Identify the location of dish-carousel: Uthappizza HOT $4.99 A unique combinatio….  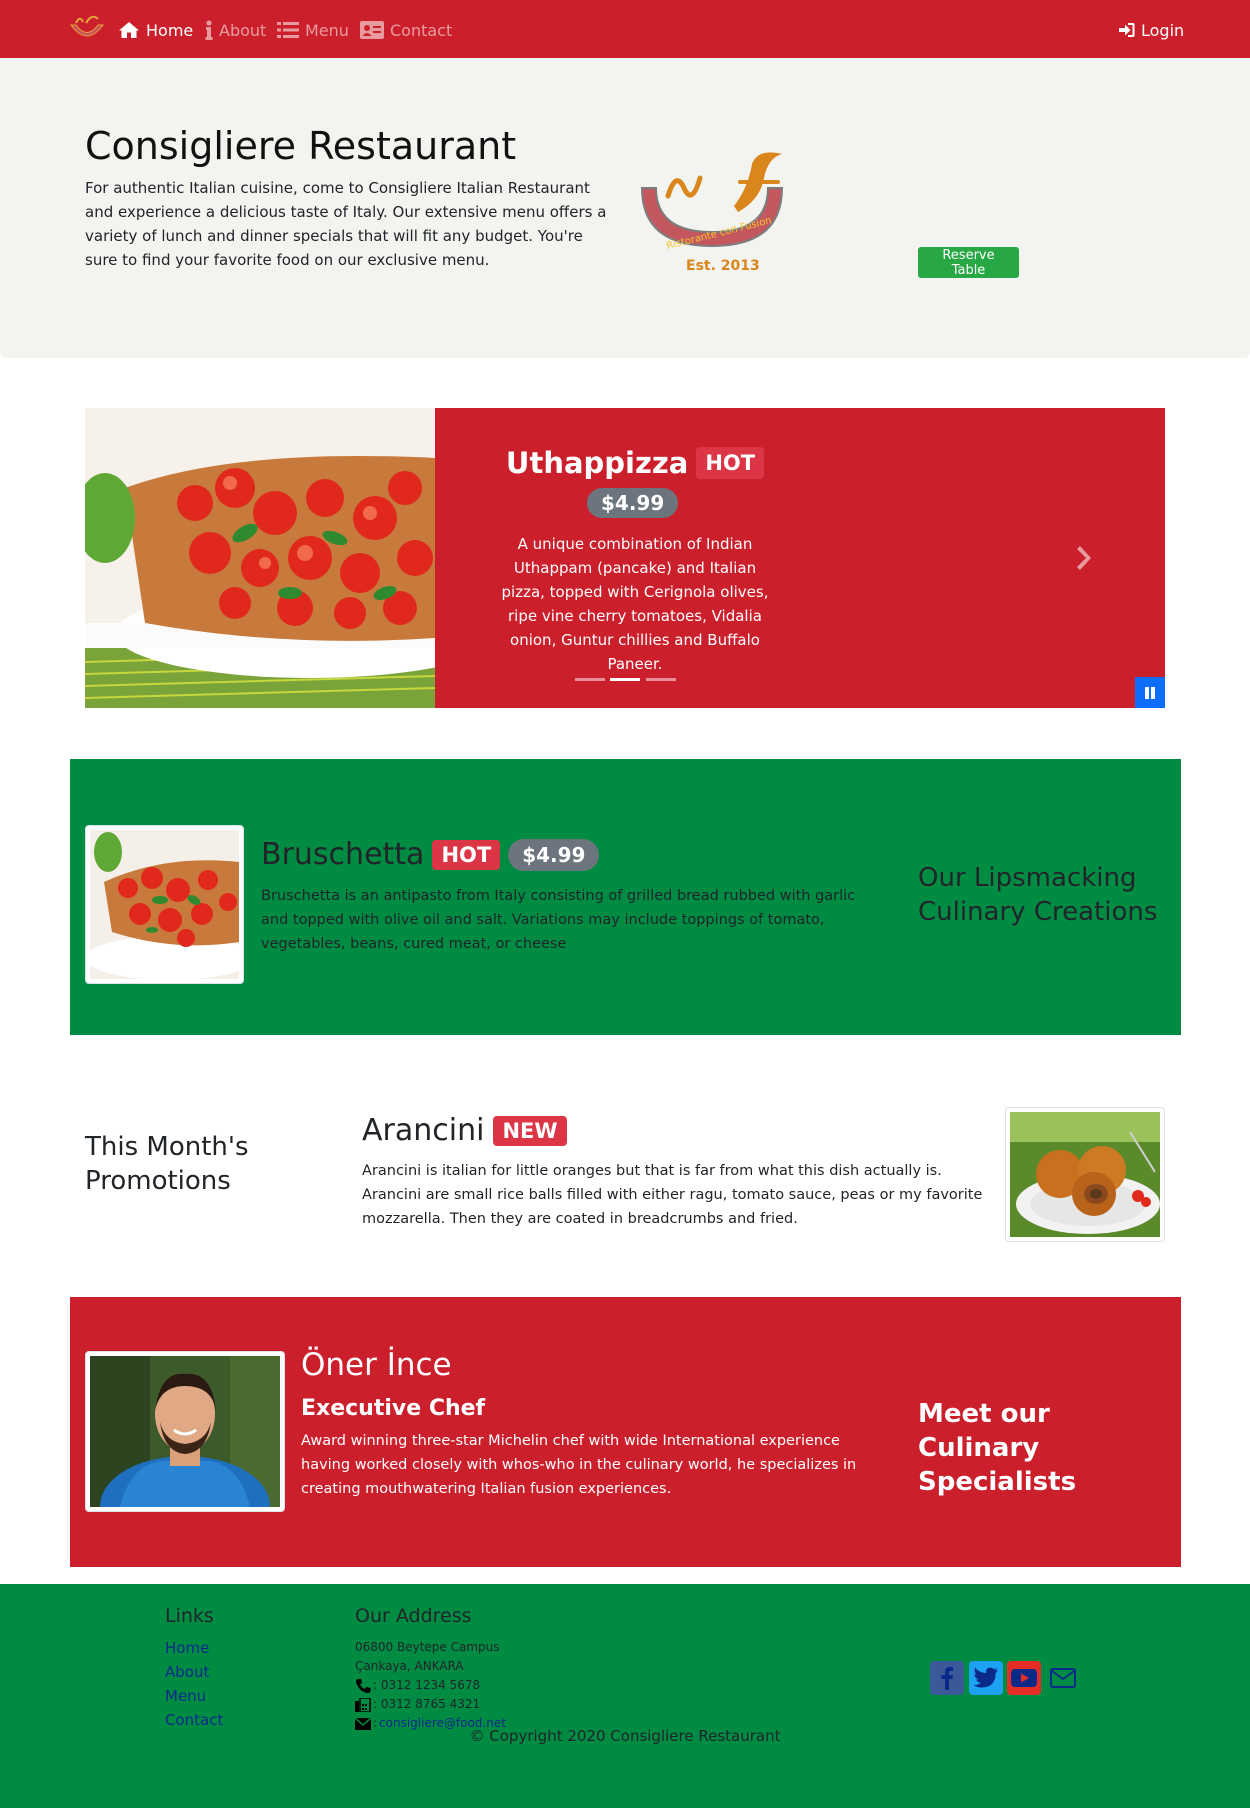
(625, 558).